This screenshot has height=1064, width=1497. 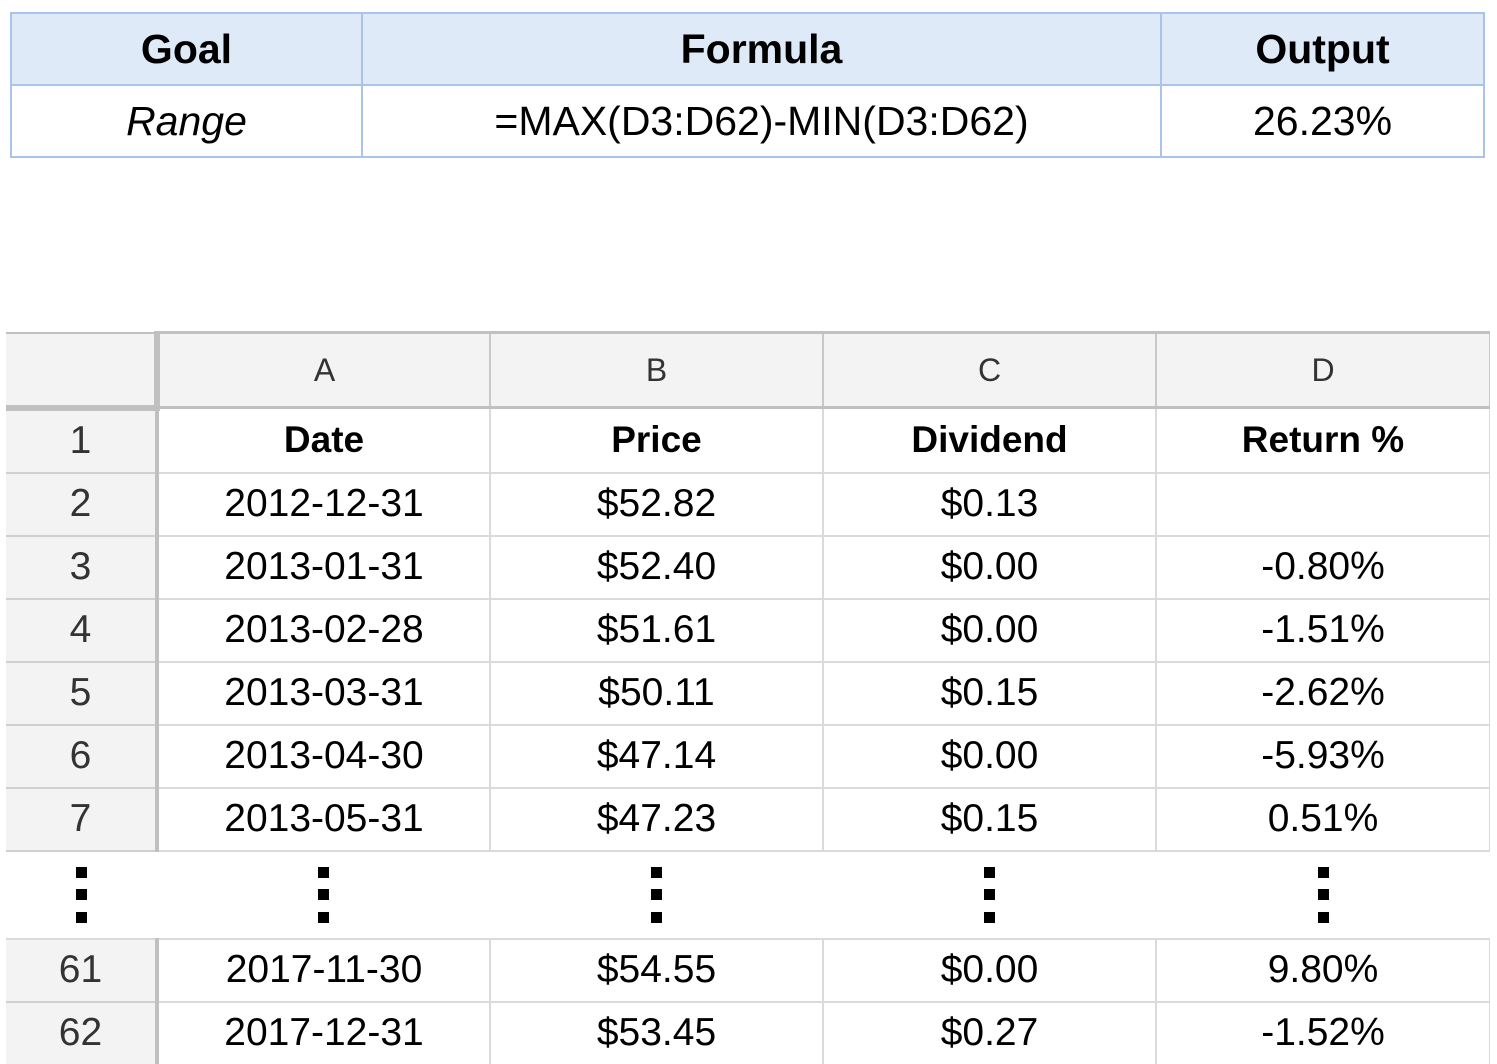 I want to click on cell: 2017-12-31, so click(x=324, y=1032).